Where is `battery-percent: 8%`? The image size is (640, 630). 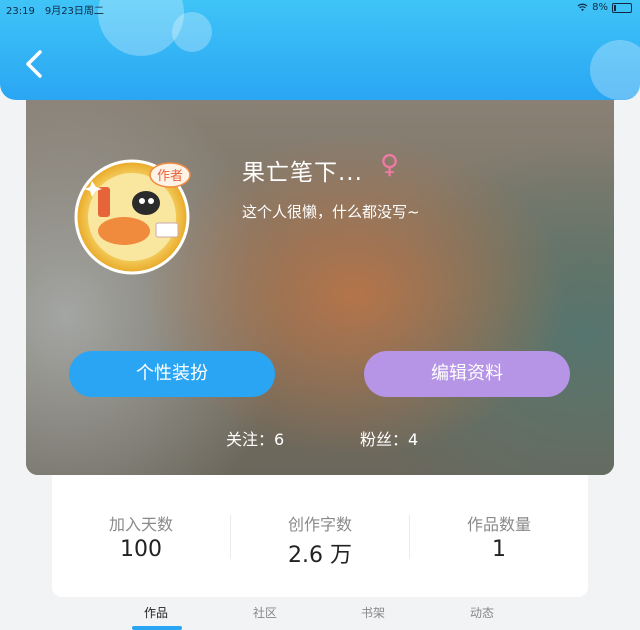 battery-percent: 8% is located at coordinates (600, 7).